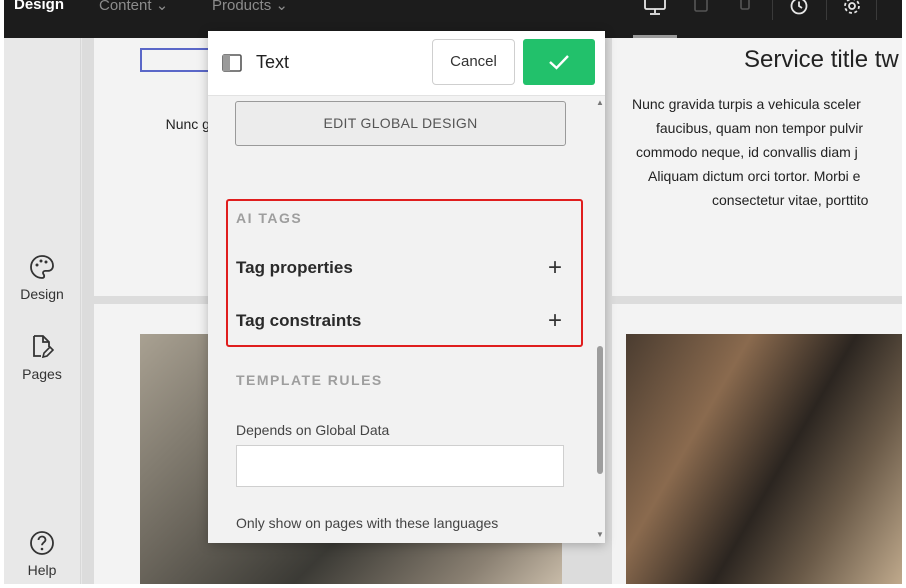 This screenshot has height=588, width=906. I want to click on tag-constraints-row: Tag constraints +, so click(399, 322).